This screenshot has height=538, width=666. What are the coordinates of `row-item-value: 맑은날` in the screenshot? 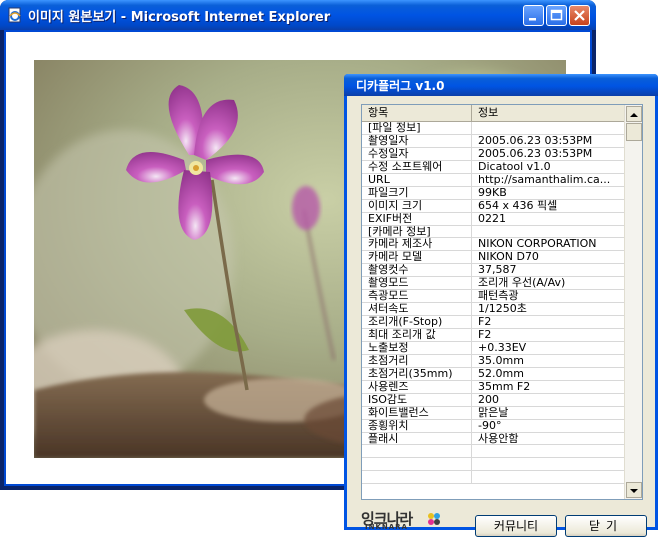 It's located at (493, 412).